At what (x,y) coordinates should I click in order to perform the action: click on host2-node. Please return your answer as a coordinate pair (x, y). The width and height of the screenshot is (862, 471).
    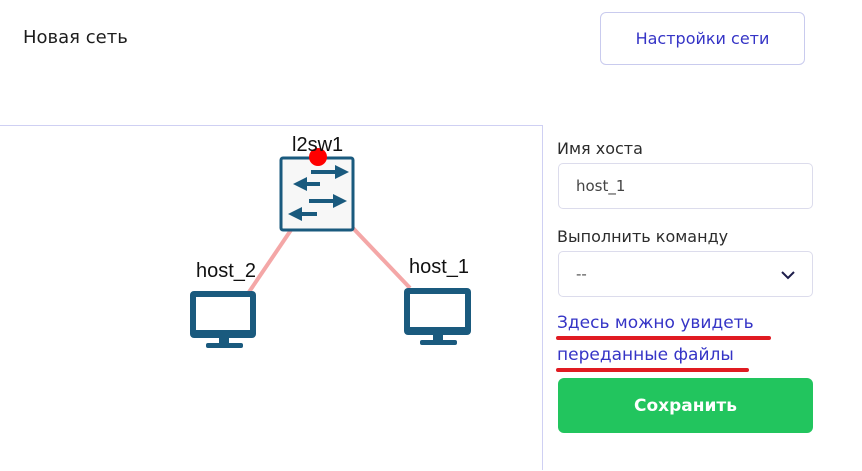
    Looking at the image, I should click on (223, 319).